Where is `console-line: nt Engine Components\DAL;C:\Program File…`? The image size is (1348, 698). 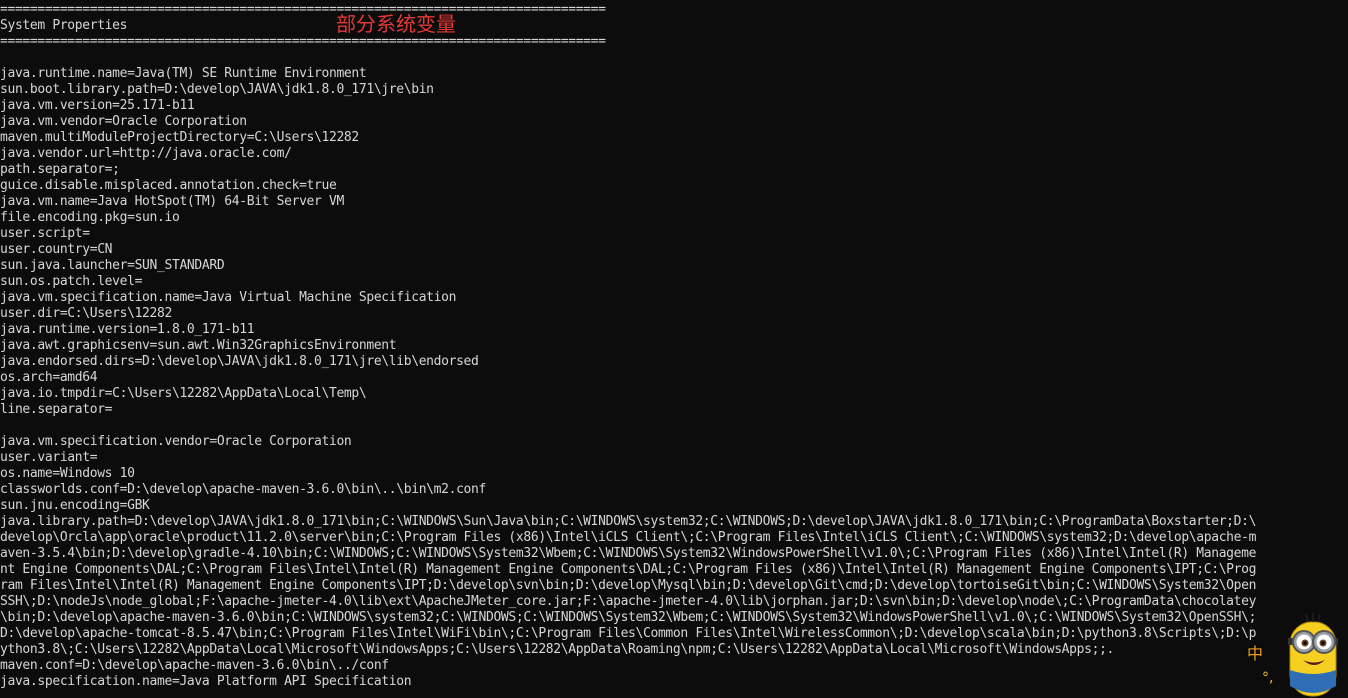
console-line: nt Engine Components\DAL;C:\Program File… is located at coordinates (628, 569).